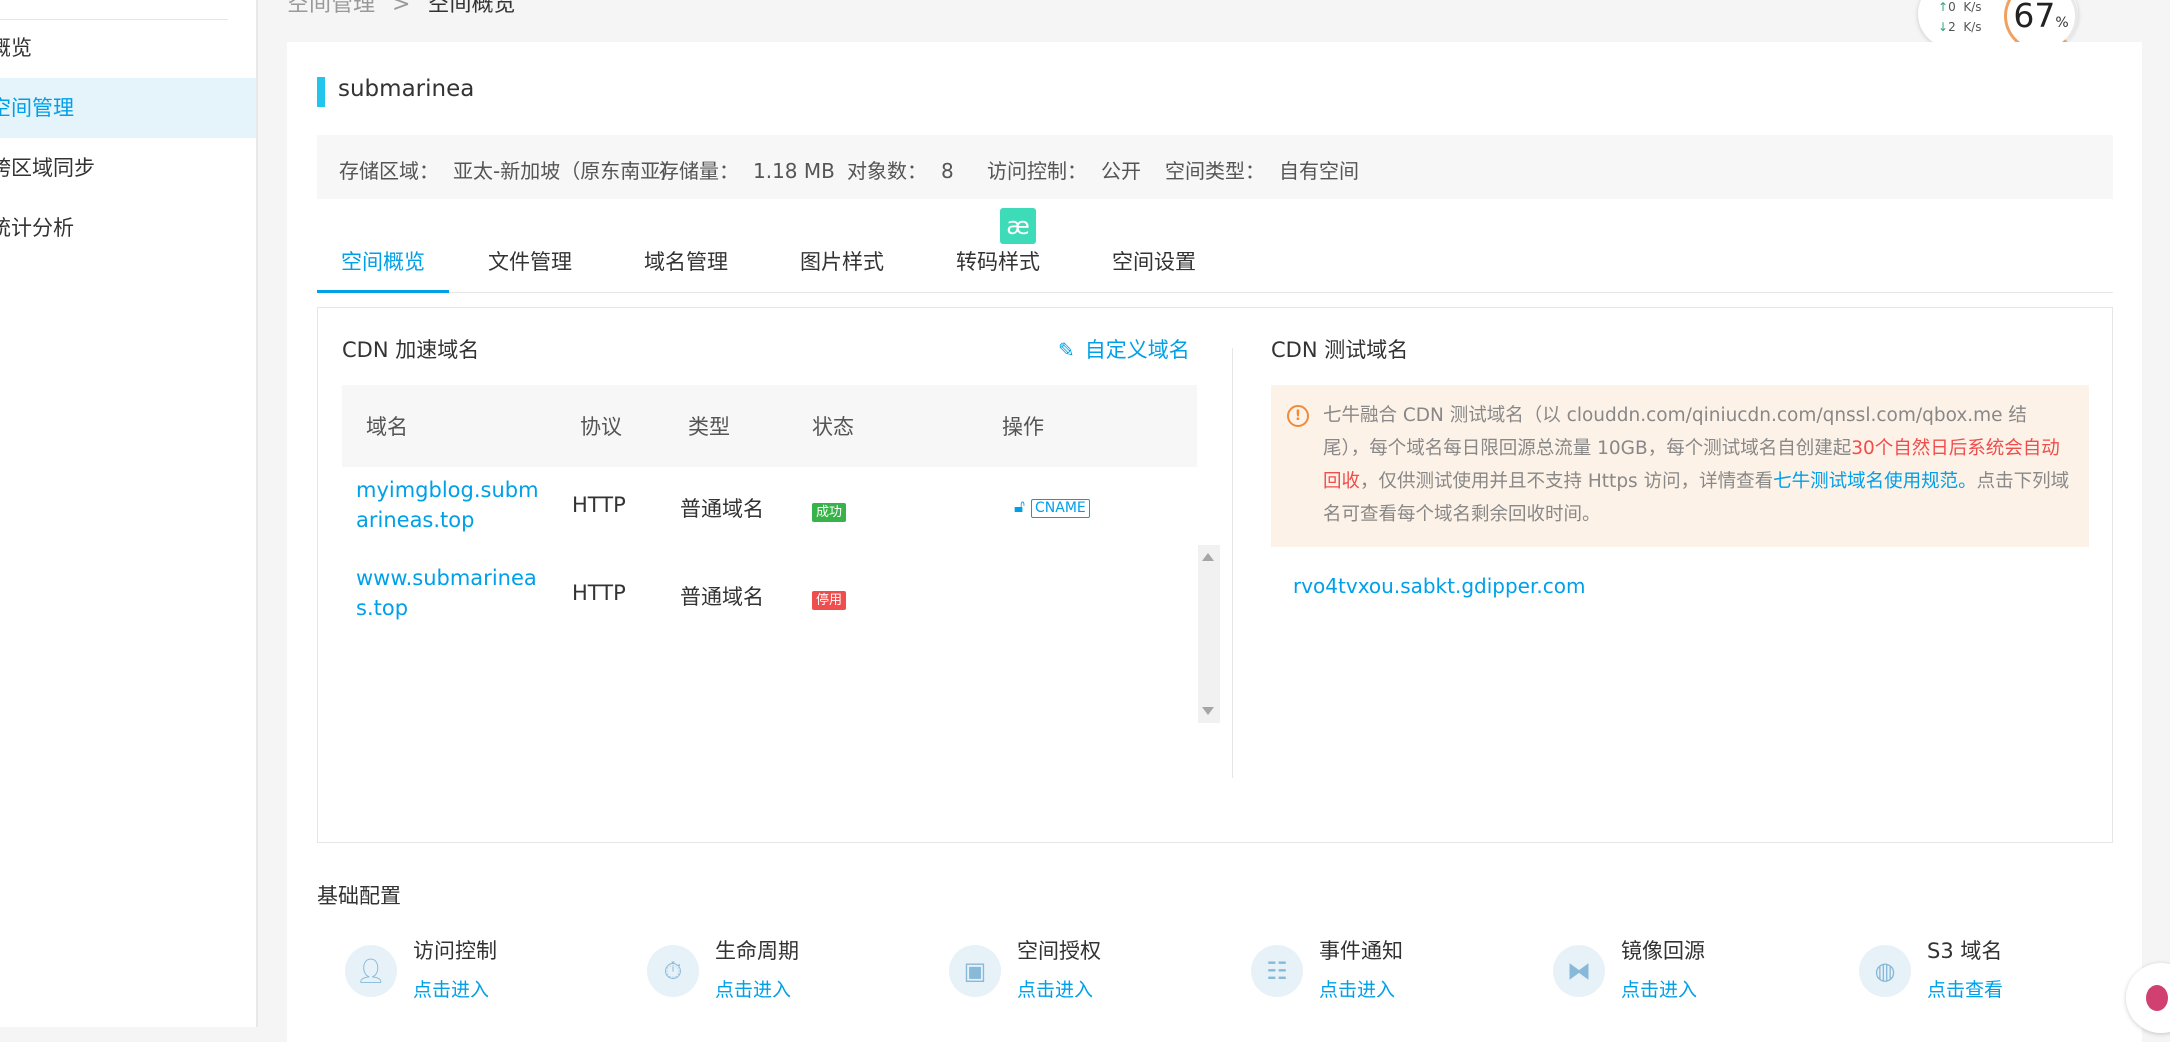  Describe the element at coordinates (1439, 586) in the screenshot. I see `test-domain-link: rvo4tvxou.sabkt.gdipper.com` at that location.